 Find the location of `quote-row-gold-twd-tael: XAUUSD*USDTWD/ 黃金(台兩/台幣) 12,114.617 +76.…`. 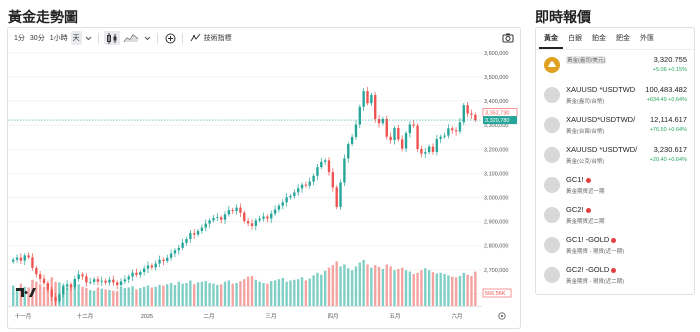

quote-row-gold-twd-tael: XAUUSD*USDTWD/ 黃金(台兩/台幣) 12,114.617 +76.… is located at coordinates (615, 125).